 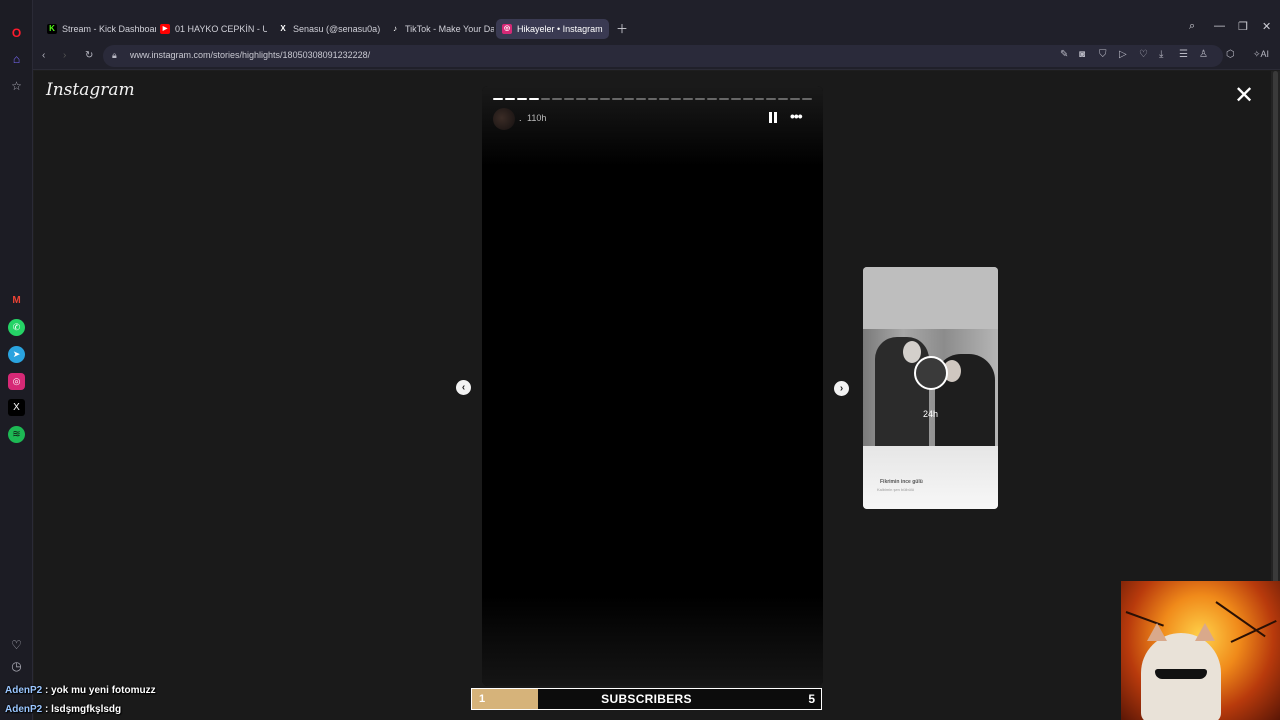 I want to click on restore-button: ❐, so click(x=1243, y=26).